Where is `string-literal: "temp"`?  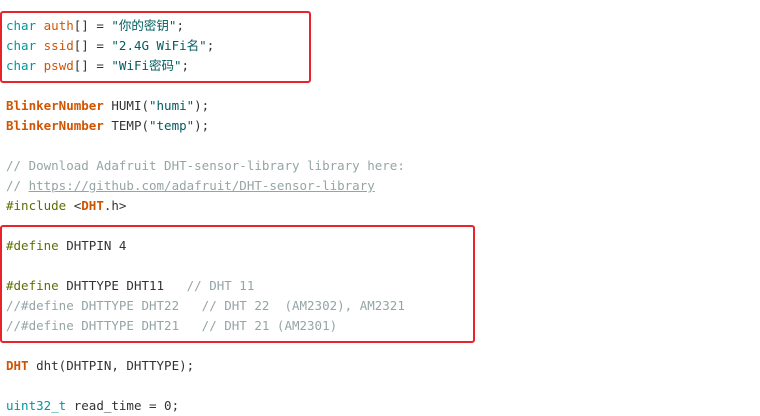
string-literal: "temp" is located at coordinates (172, 125).